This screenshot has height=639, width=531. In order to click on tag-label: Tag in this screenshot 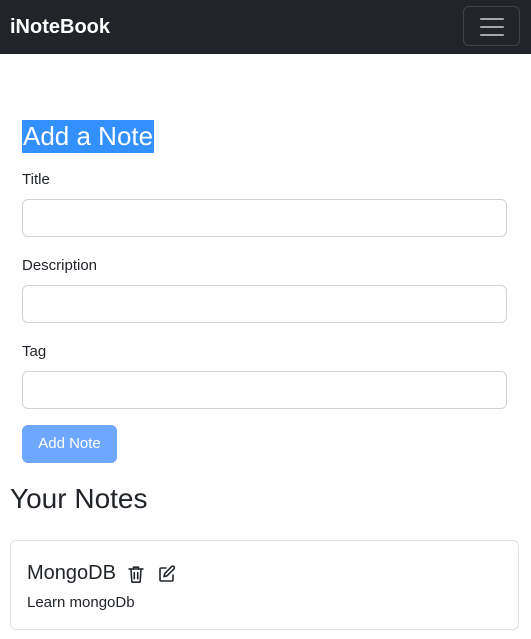, I will do `click(34, 351)`.